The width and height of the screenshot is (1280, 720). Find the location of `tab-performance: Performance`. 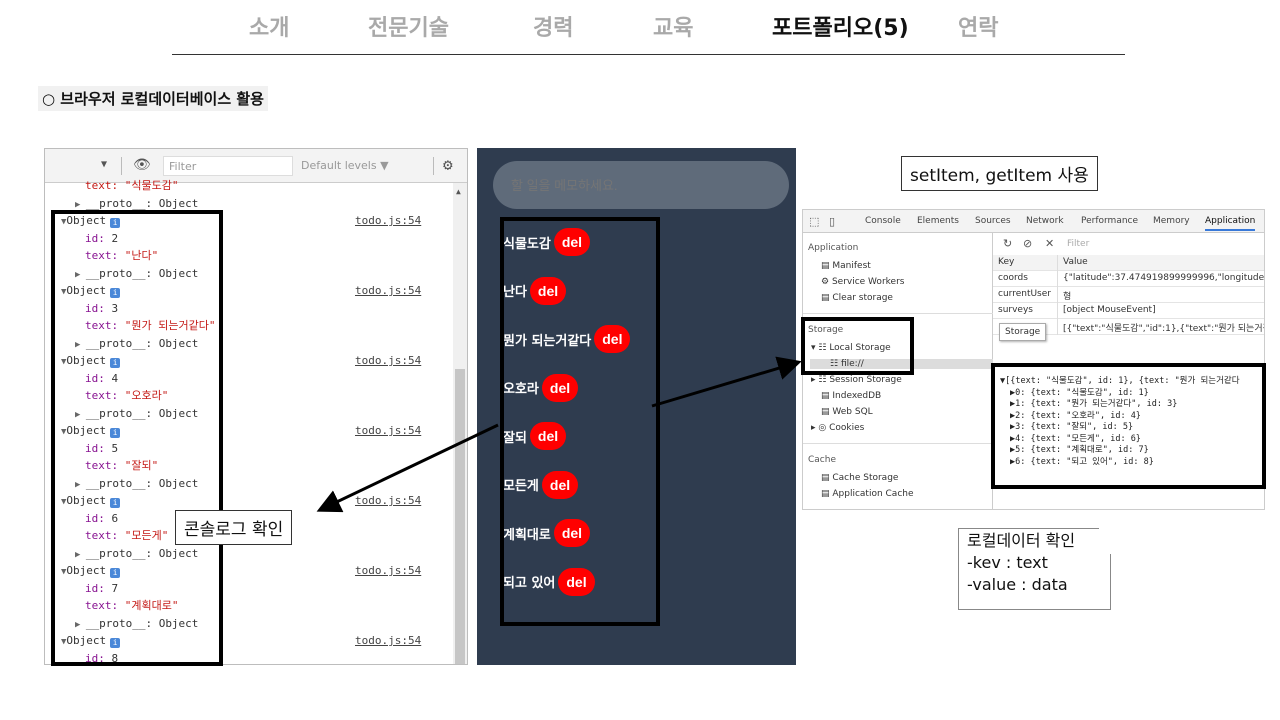

tab-performance: Performance is located at coordinates (1109, 221).